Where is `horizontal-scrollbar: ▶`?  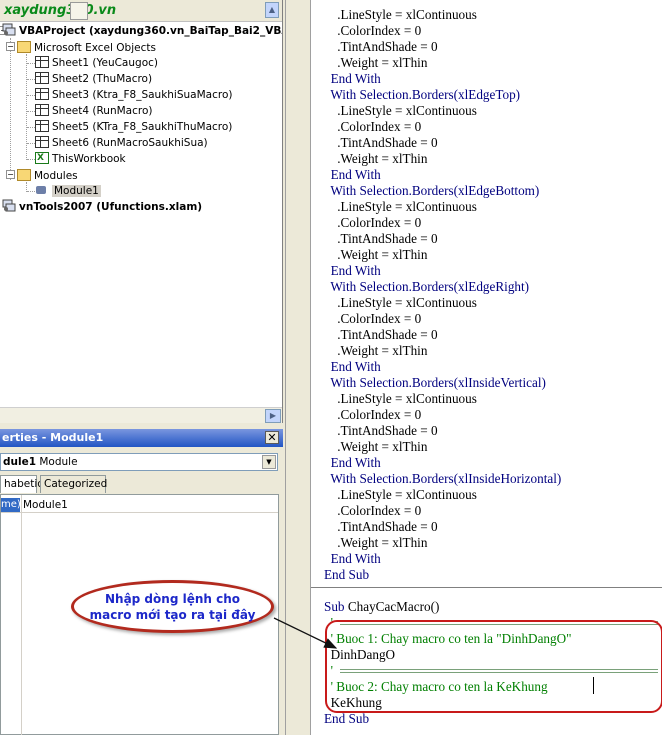 horizontal-scrollbar: ▶ is located at coordinates (141, 415).